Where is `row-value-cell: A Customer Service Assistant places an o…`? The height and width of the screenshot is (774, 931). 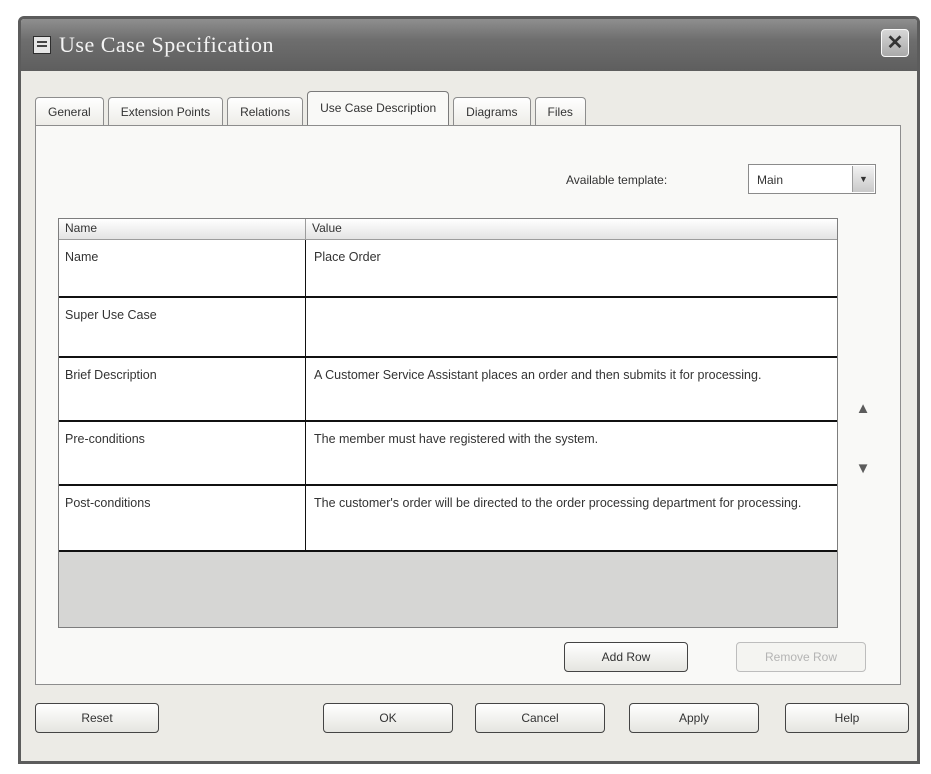 row-value-cell: A Customer Service Assistant places an o… is located at coordinates (571, 389).